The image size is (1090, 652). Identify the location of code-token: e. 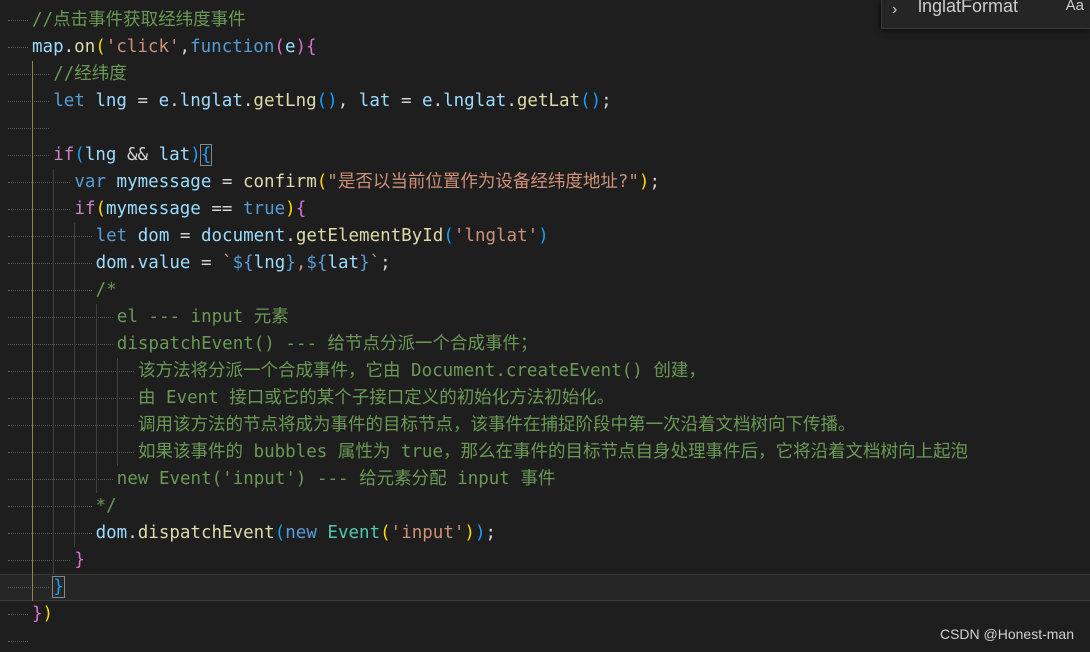
(164, 101).